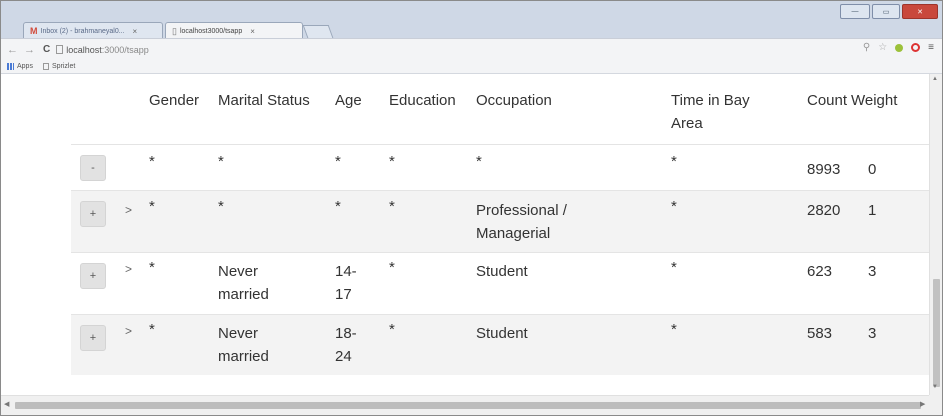 This screenshot has width=943, height=416. I want to click on header-marital-status: Marital Status, so click(264, 100).